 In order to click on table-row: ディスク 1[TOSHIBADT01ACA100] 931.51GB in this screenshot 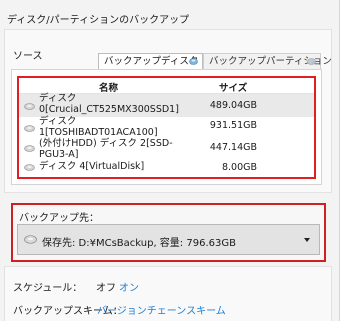, I will do `click(166, 127)`.